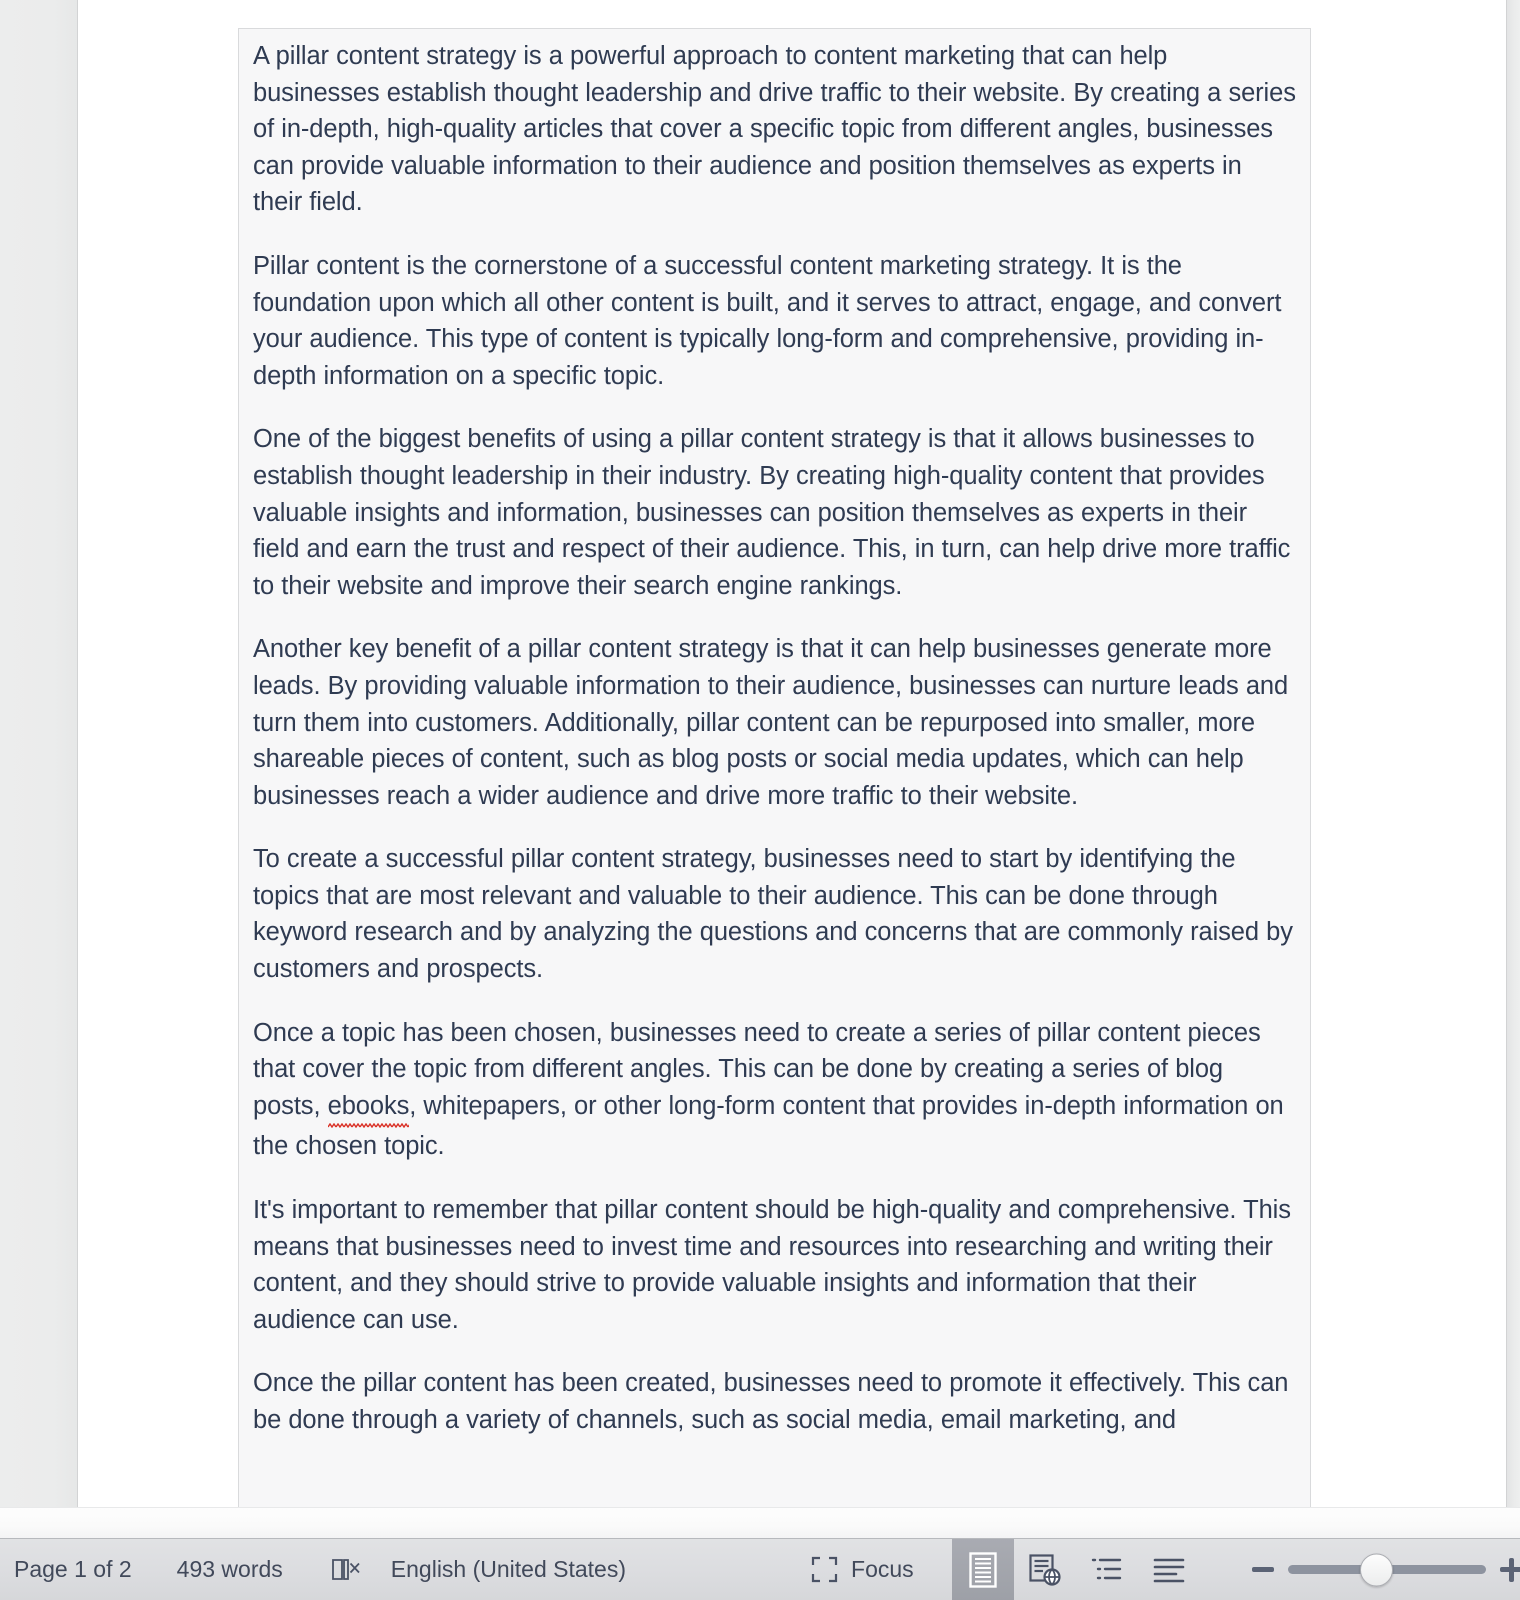  I want to click on right-gutter, so click(1513, 753).